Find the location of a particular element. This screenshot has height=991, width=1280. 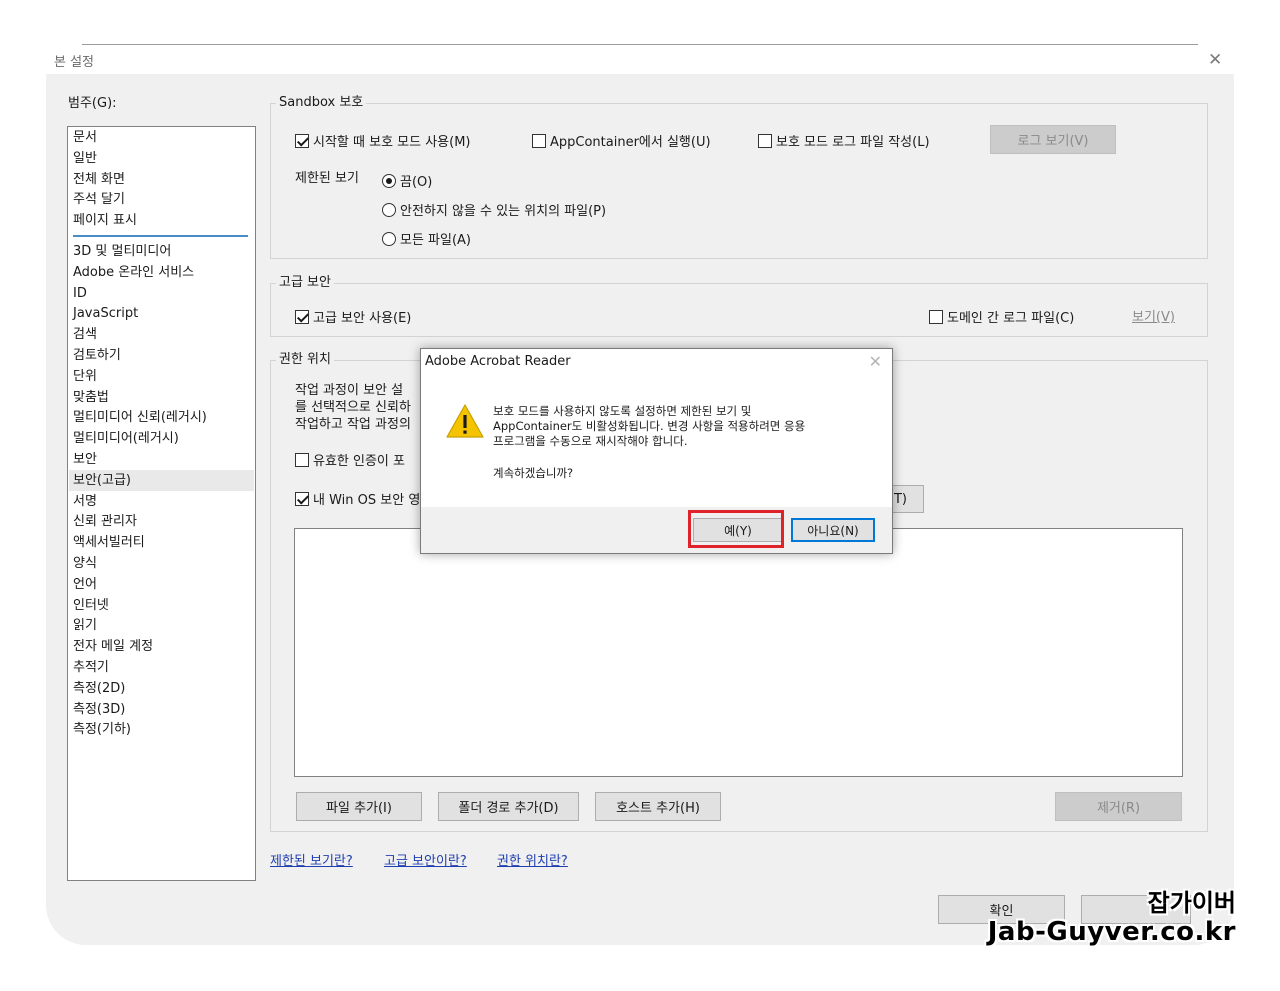

privileged-desc-line-1: 작업 과정이 보안 설 is located at coordinates (349, 390).